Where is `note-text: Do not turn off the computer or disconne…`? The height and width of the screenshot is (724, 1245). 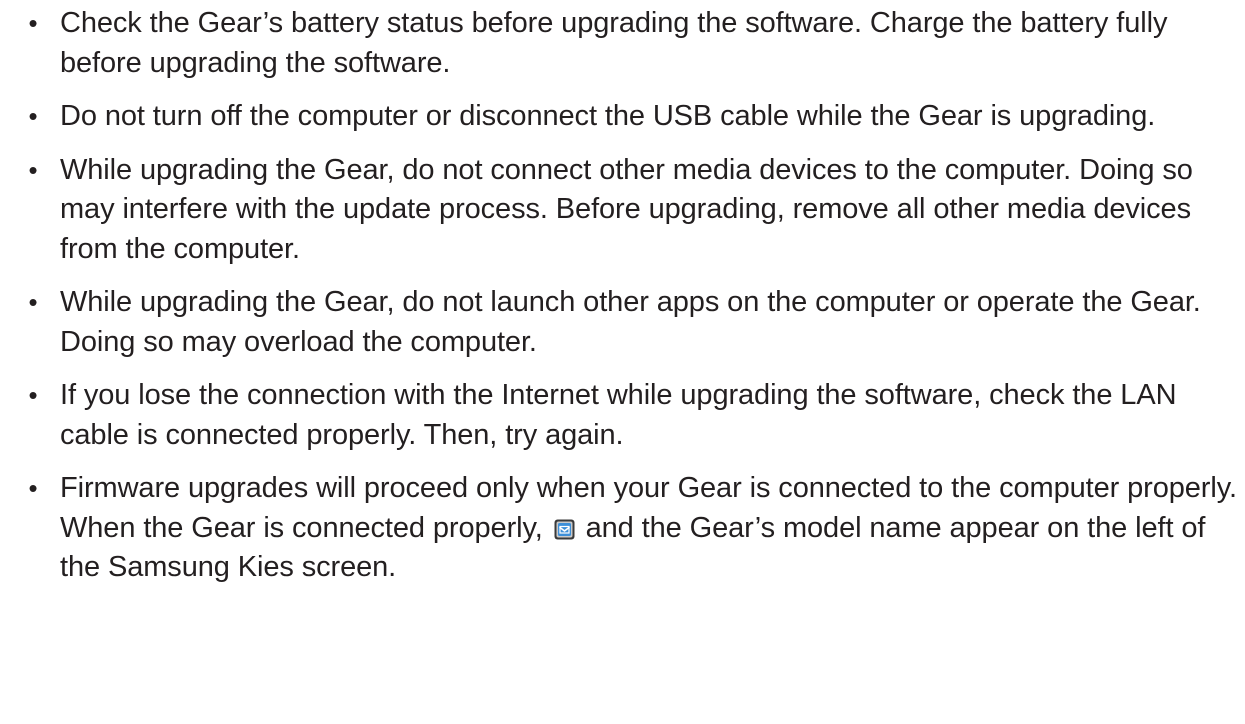 note-text: Do not turn off the computer or disconne… is located at coordinates (608, 116).